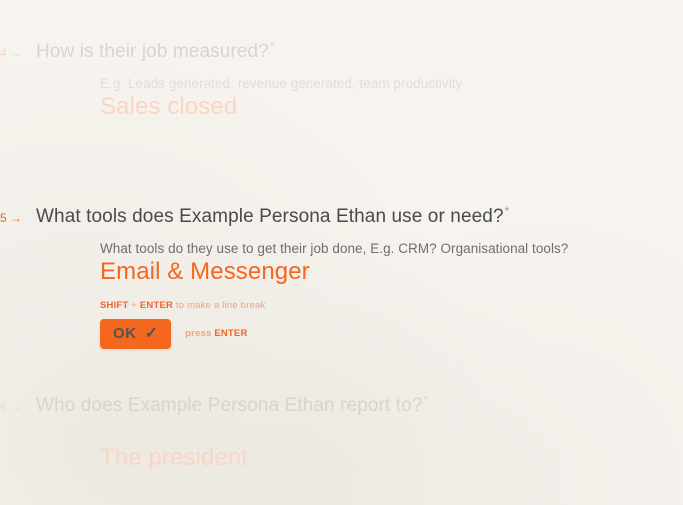 The width and height of the screenshot is (683, 505). Describe the element at coordinates (151, 333) in the screenshot. I see `check-icon: ✓` at that location.